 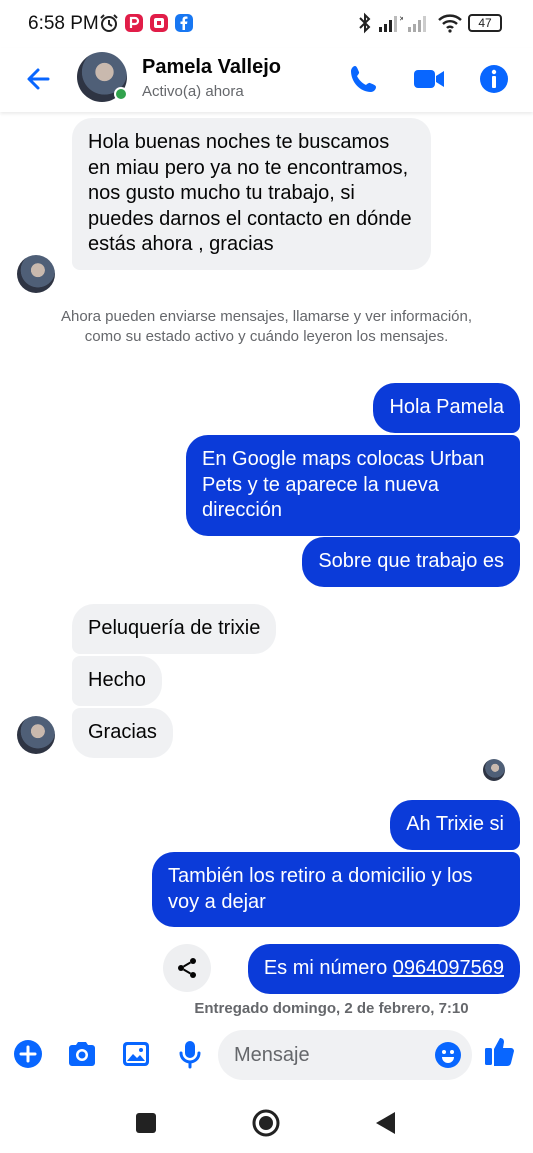 What do you see at coordinates (455, 825) in the screenshot?
I see `message-outgoing: Ah Trixie si` at bounding box center [455, 825].